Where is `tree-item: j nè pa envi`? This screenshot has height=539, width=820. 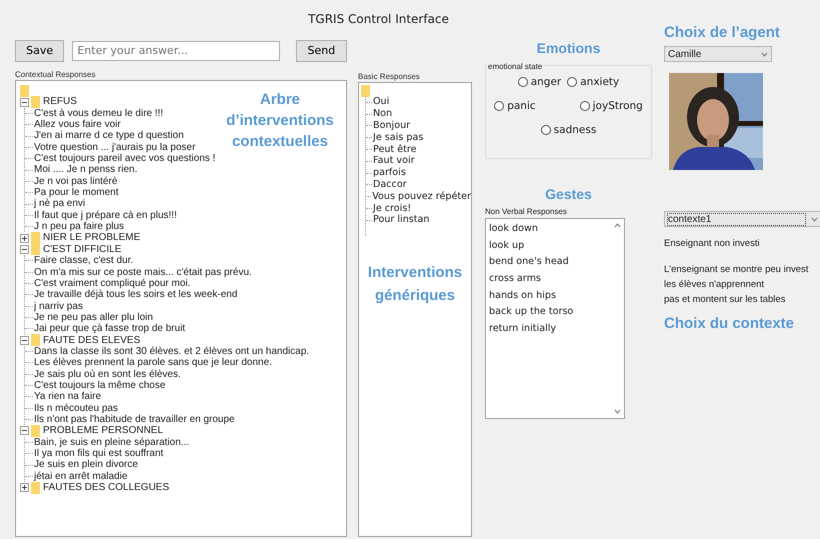
tree-item: j nè pa envi is located at coordinates (60, 204).